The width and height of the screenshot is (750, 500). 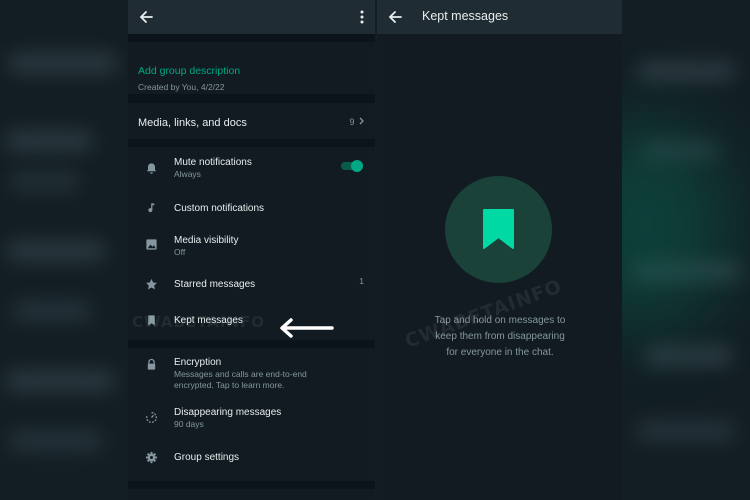 I want to click on group-settings-title: Group settings, so click(x=207, y=457).